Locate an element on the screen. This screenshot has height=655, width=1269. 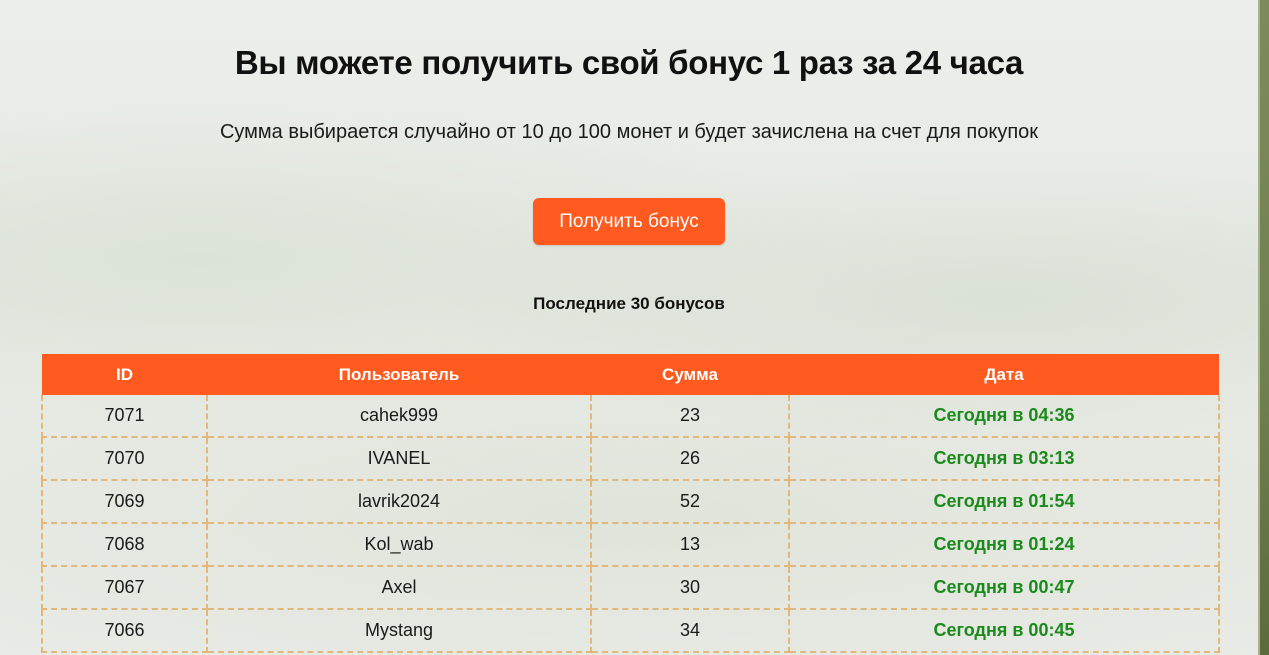
cell-user: lavrik2024 is located at coordinates (399, 502).